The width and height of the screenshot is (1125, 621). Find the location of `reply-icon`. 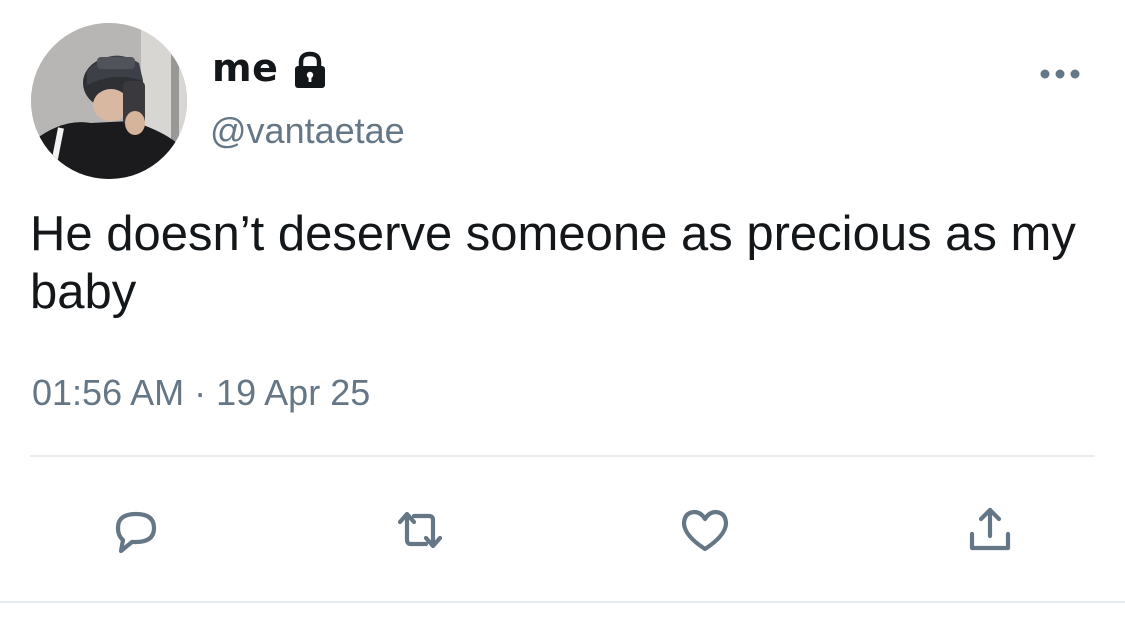

reply-icon is located at coordinates (136, 532).